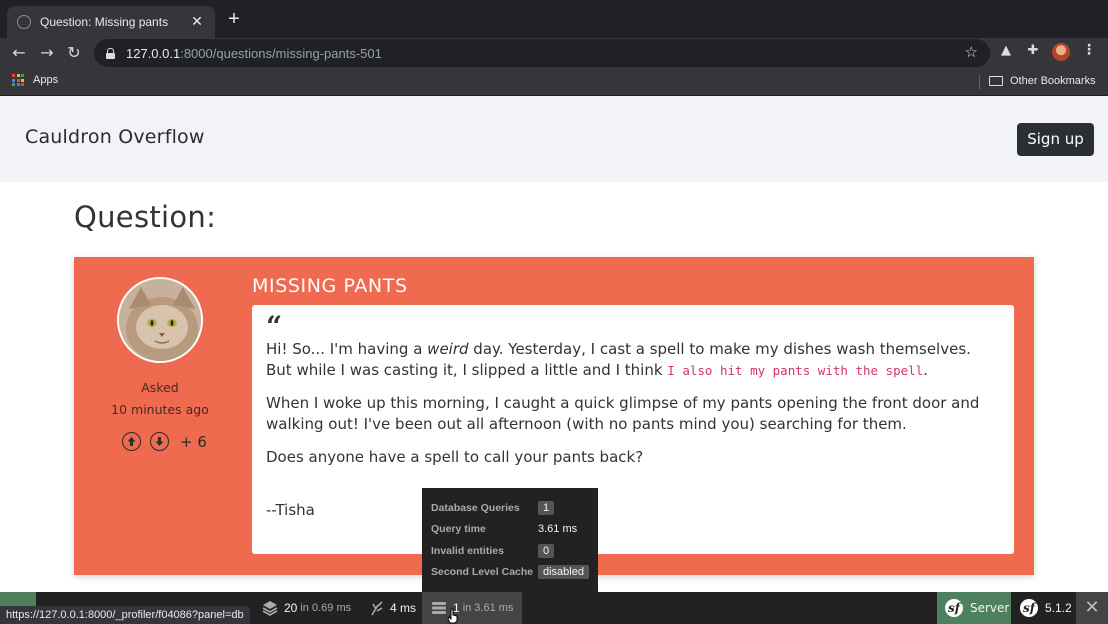  What do you see at coordinates (131, 441) in the screenshot?
I see `vote-up-icon` at bounding box center [131, 441].